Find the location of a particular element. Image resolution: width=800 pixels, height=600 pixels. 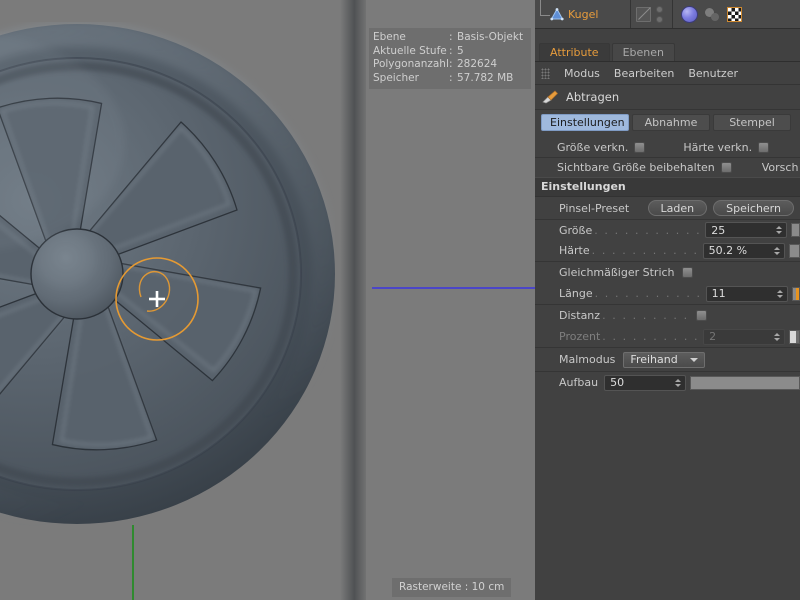

keep-visible-size-checkbox is located at coordinates (726, 167).